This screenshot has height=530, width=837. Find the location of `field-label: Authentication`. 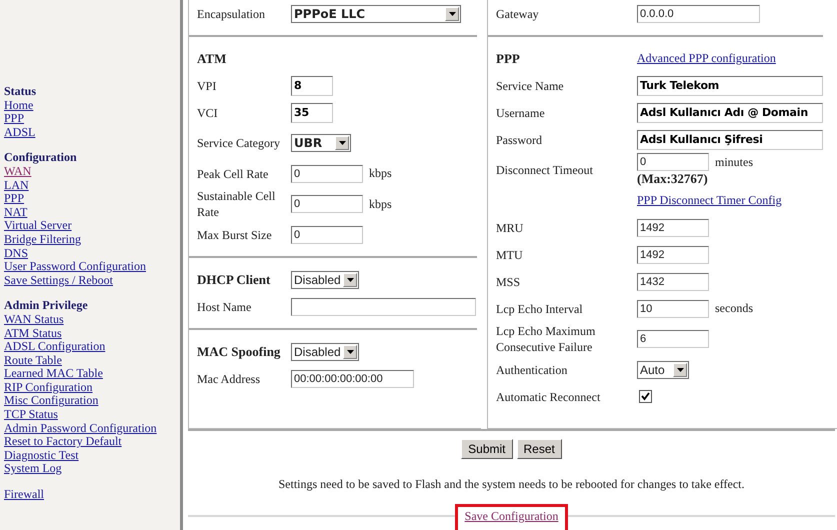

field-label: Authentication is located at coordinates (532, 370).